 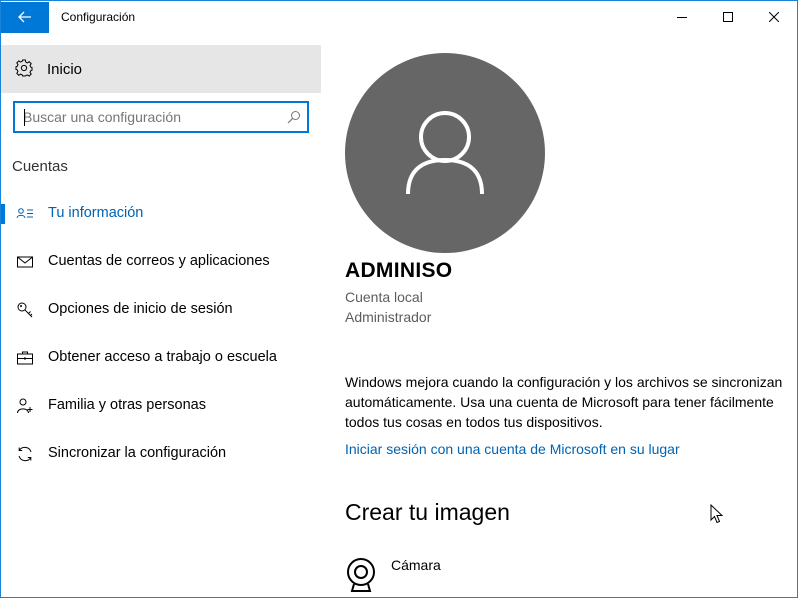 I want to click on sidebar-item-work-school: Obtener acceso a trabajo o escuela, so click(x=161, y=358).